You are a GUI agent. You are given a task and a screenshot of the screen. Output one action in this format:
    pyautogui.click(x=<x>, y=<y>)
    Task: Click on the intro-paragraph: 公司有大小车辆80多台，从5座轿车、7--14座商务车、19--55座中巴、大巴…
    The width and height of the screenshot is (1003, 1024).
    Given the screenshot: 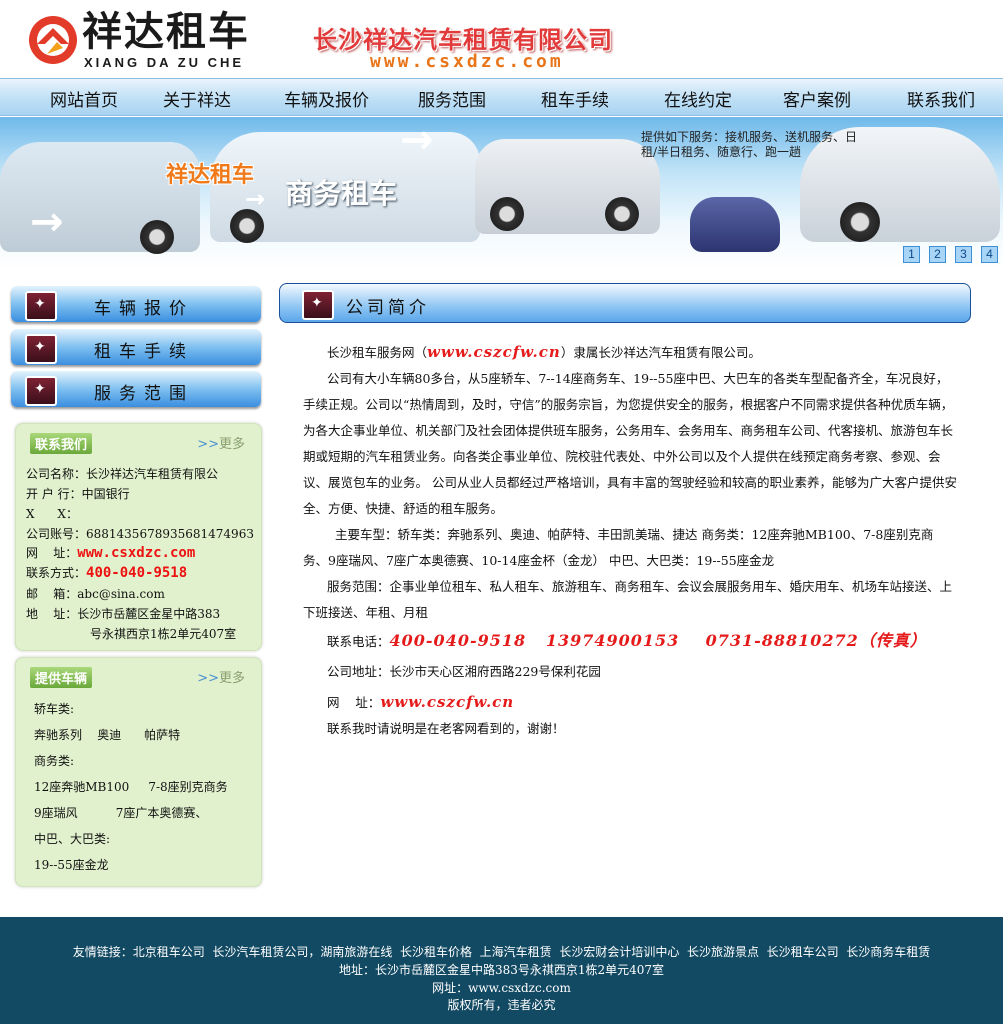 What is the action you would take?
    pyautogui.click(x=630, y=443)
    